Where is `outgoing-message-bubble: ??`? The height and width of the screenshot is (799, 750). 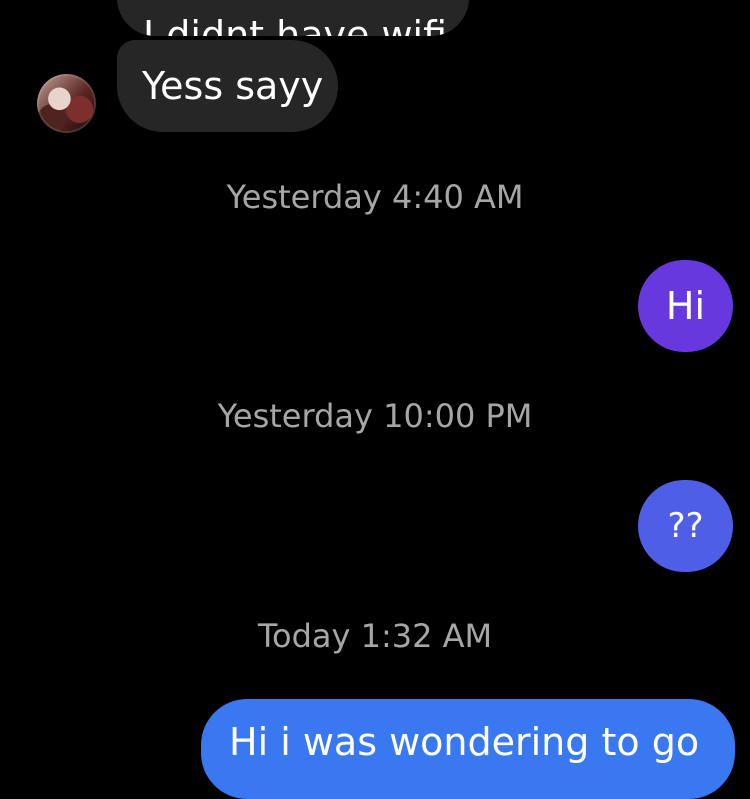
outgoing-message-bubble: ?? is located at coordinates (685, 526).